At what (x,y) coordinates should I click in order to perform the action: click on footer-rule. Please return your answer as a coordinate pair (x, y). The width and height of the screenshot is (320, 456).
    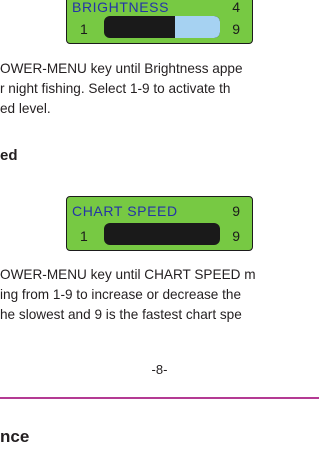
    Looking at the image, I should click on (159, 398).